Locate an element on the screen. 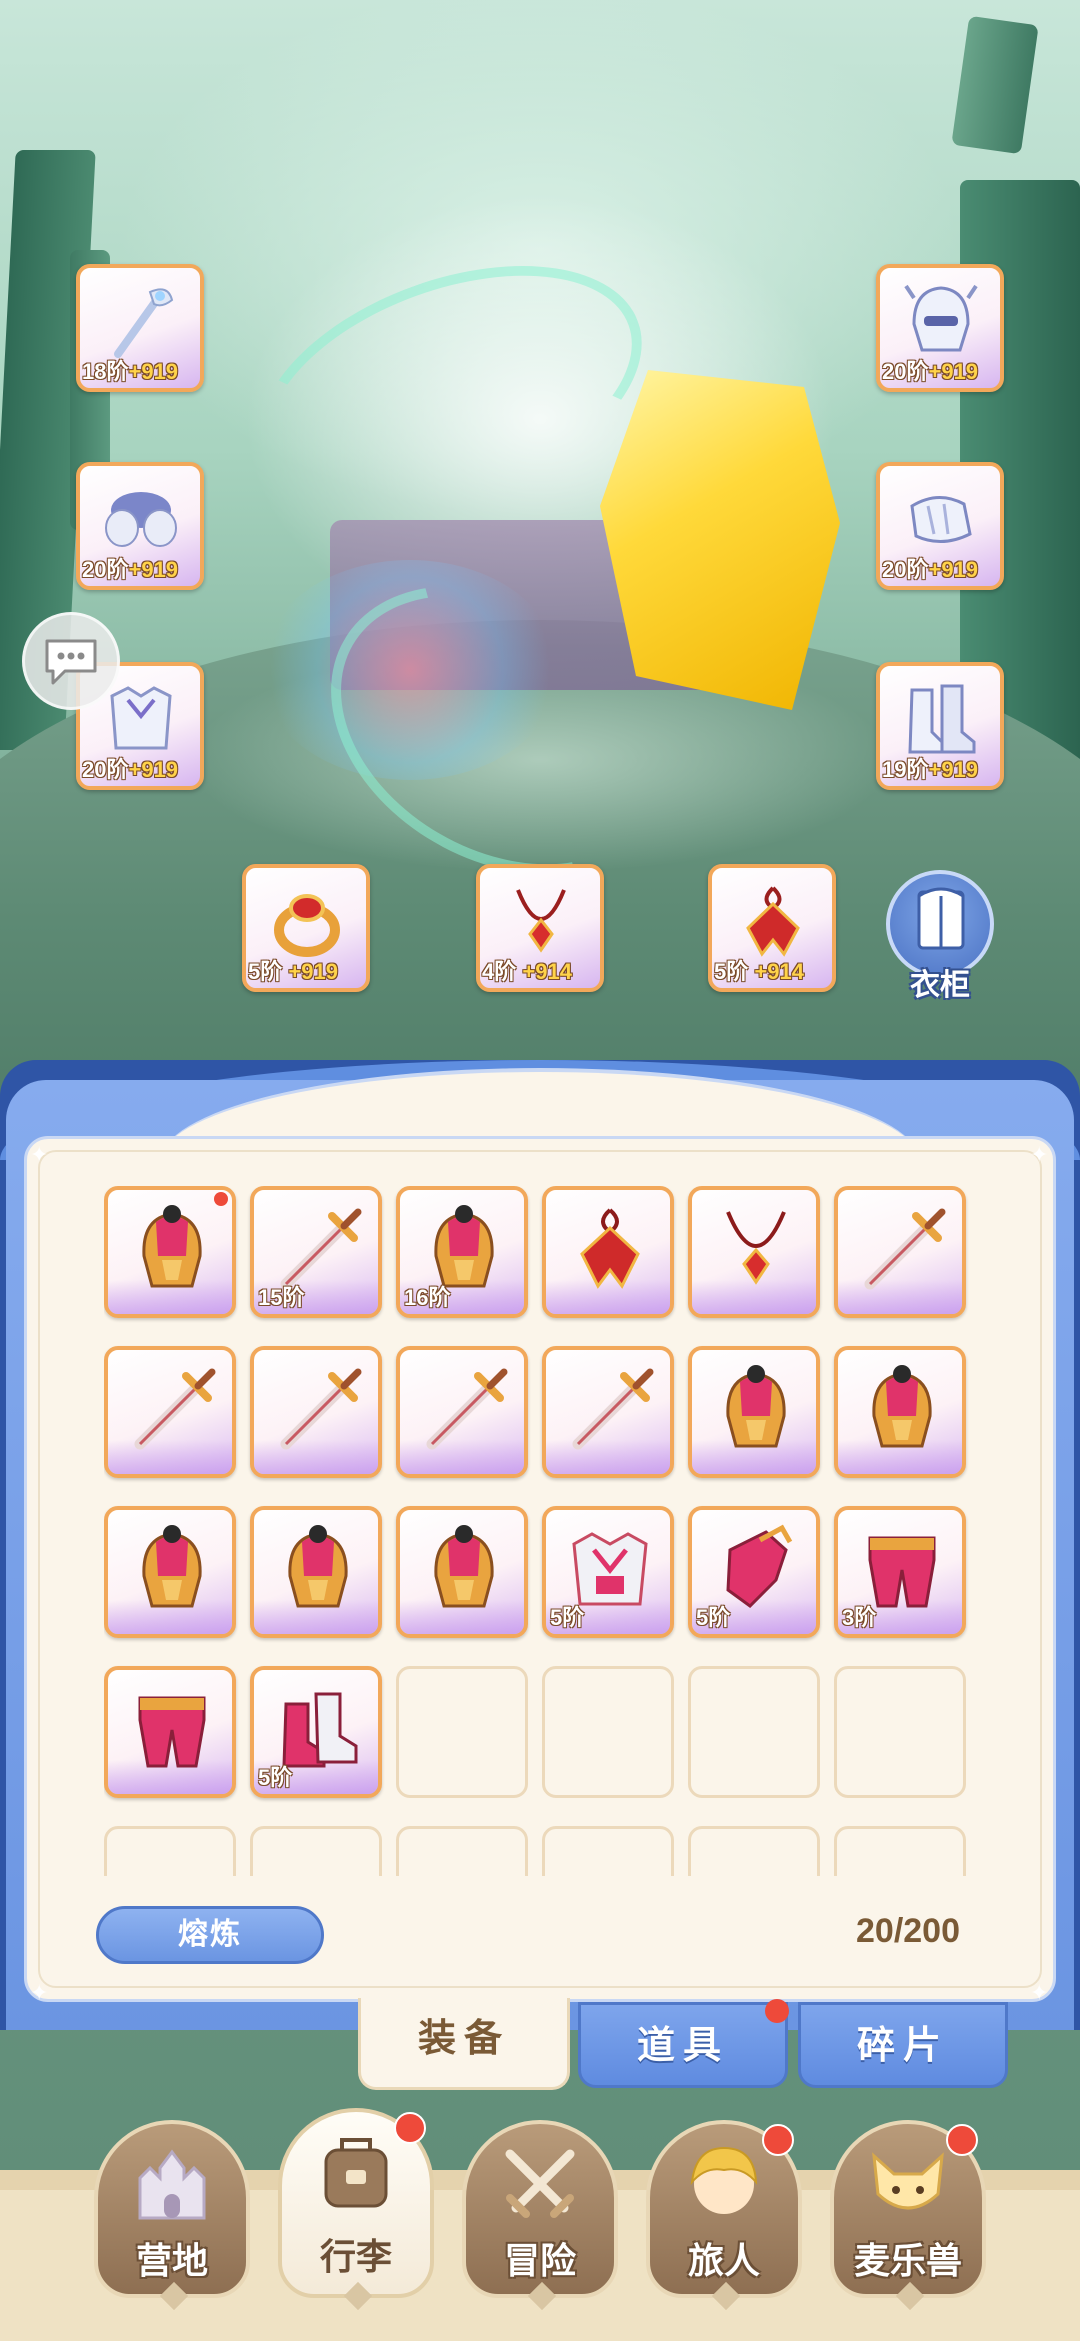 The height and width of the screenshot is (2341, 1080). nav-adventure: 冒险 is located at coordinates (540, 2215).